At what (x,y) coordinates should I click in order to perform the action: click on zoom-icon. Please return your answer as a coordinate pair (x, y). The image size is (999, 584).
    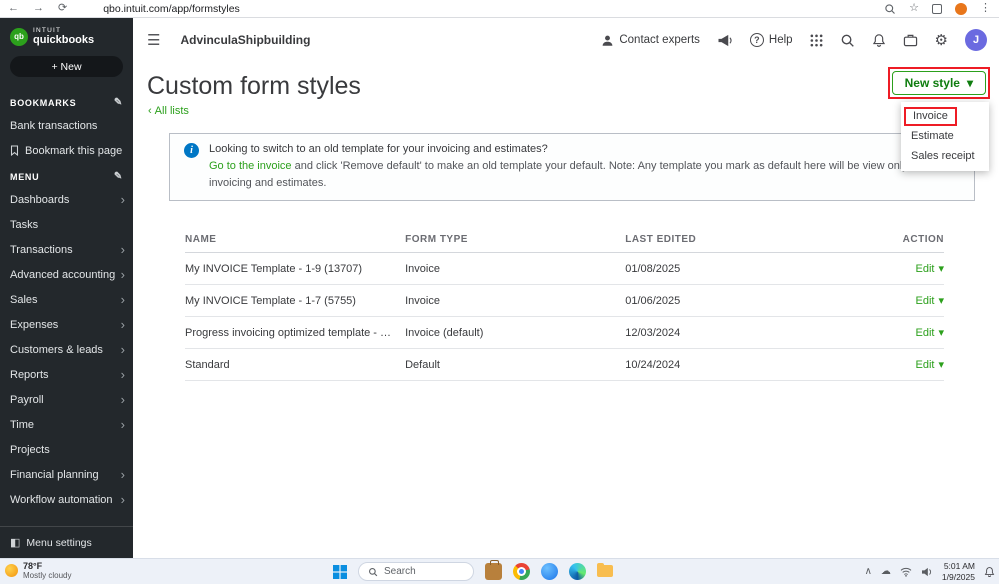
    Looking at the image, I should click on (890, 9).